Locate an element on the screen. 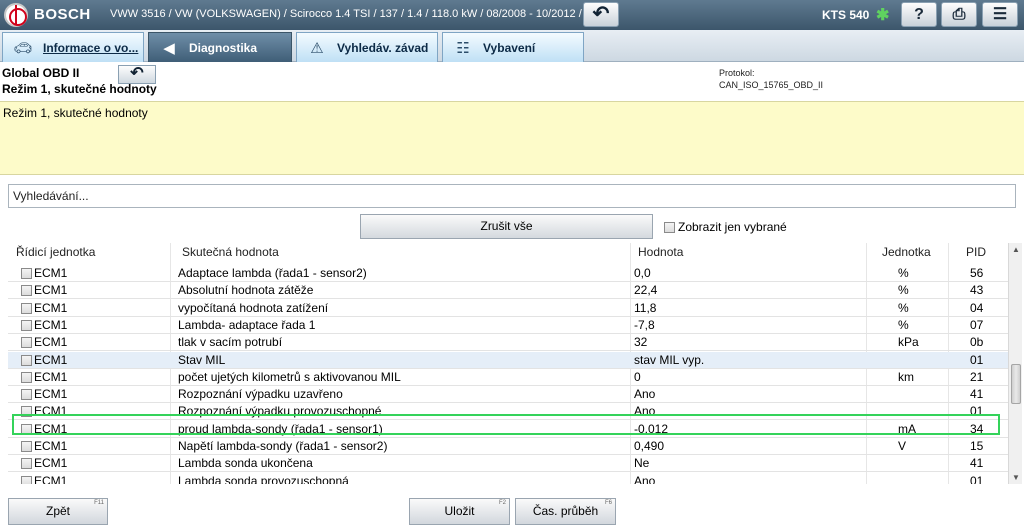  cell-value: Ne is located at coordinates (642, 463).